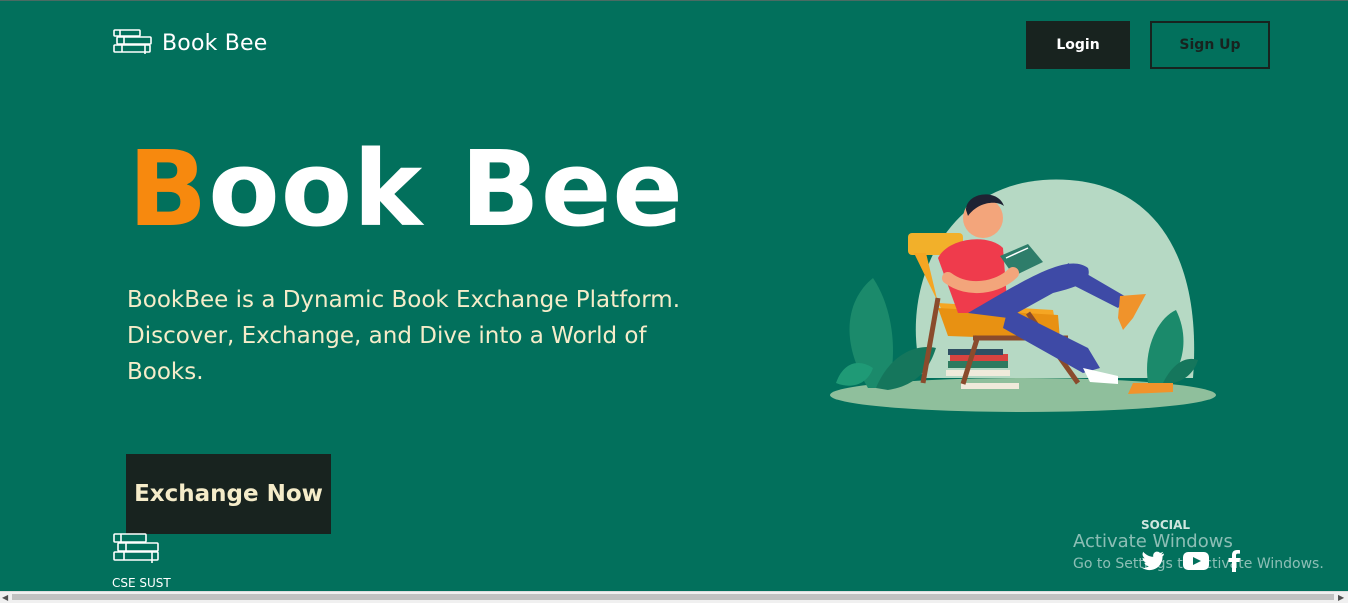  I want to click on twitter-icon, so click(1153, 563).